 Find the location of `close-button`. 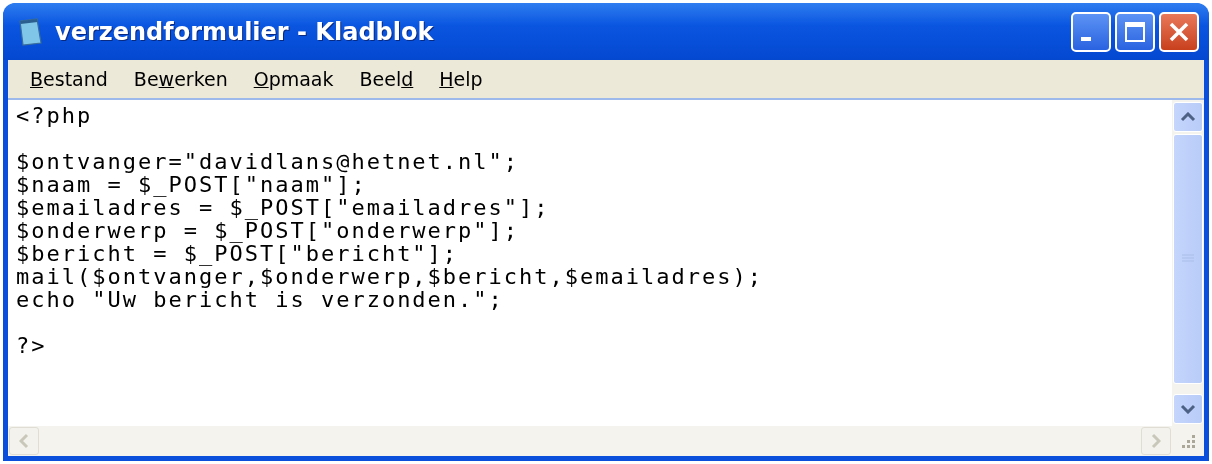

close-button is located at coordinates (1179, 31).